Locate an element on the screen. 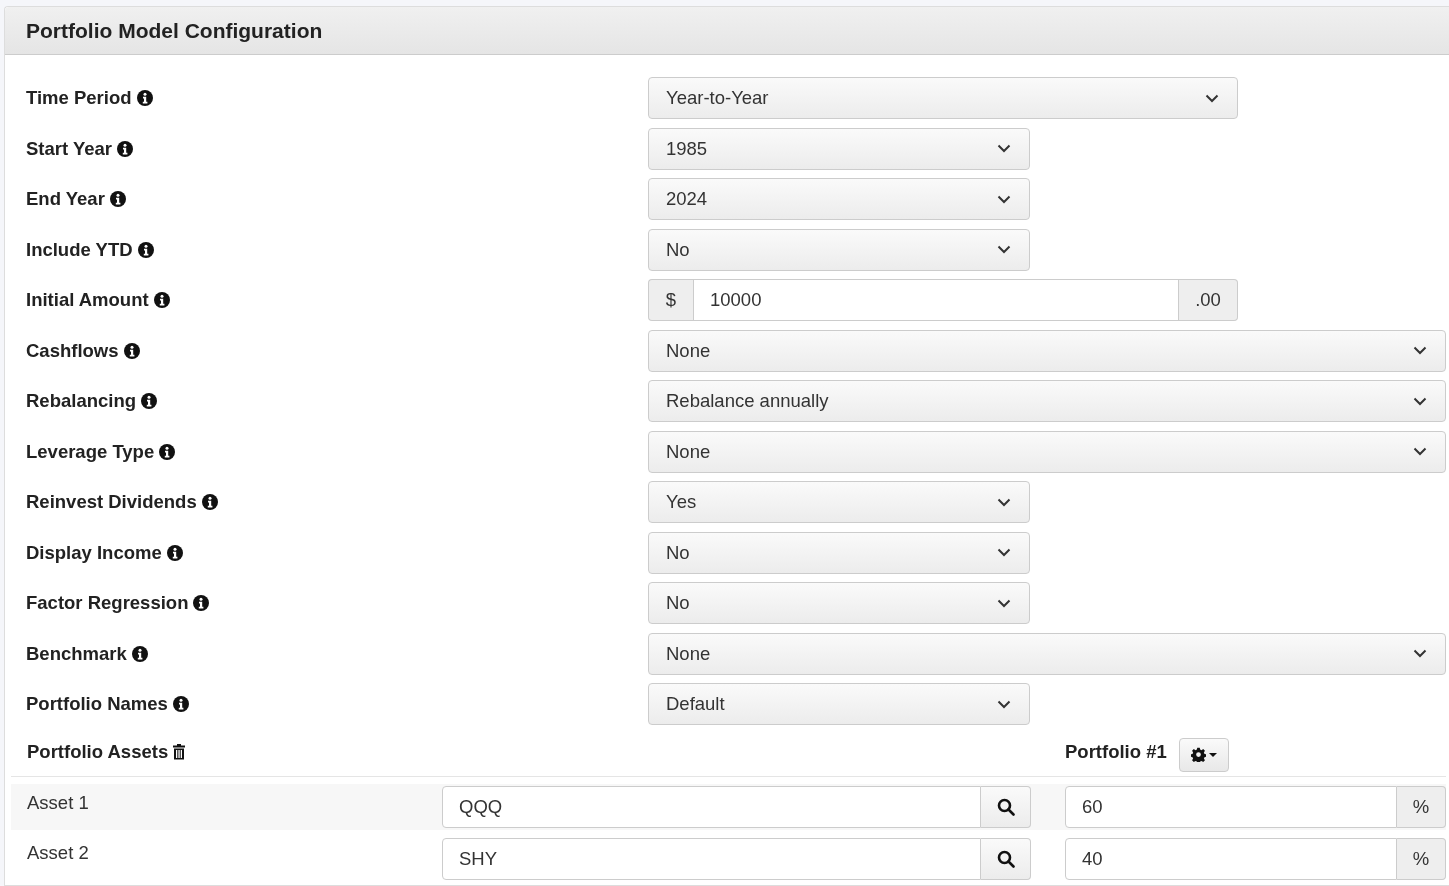 This screenshot has height=886, width=1449. field-label: Leverage Type is located at coordinates (90, 451).